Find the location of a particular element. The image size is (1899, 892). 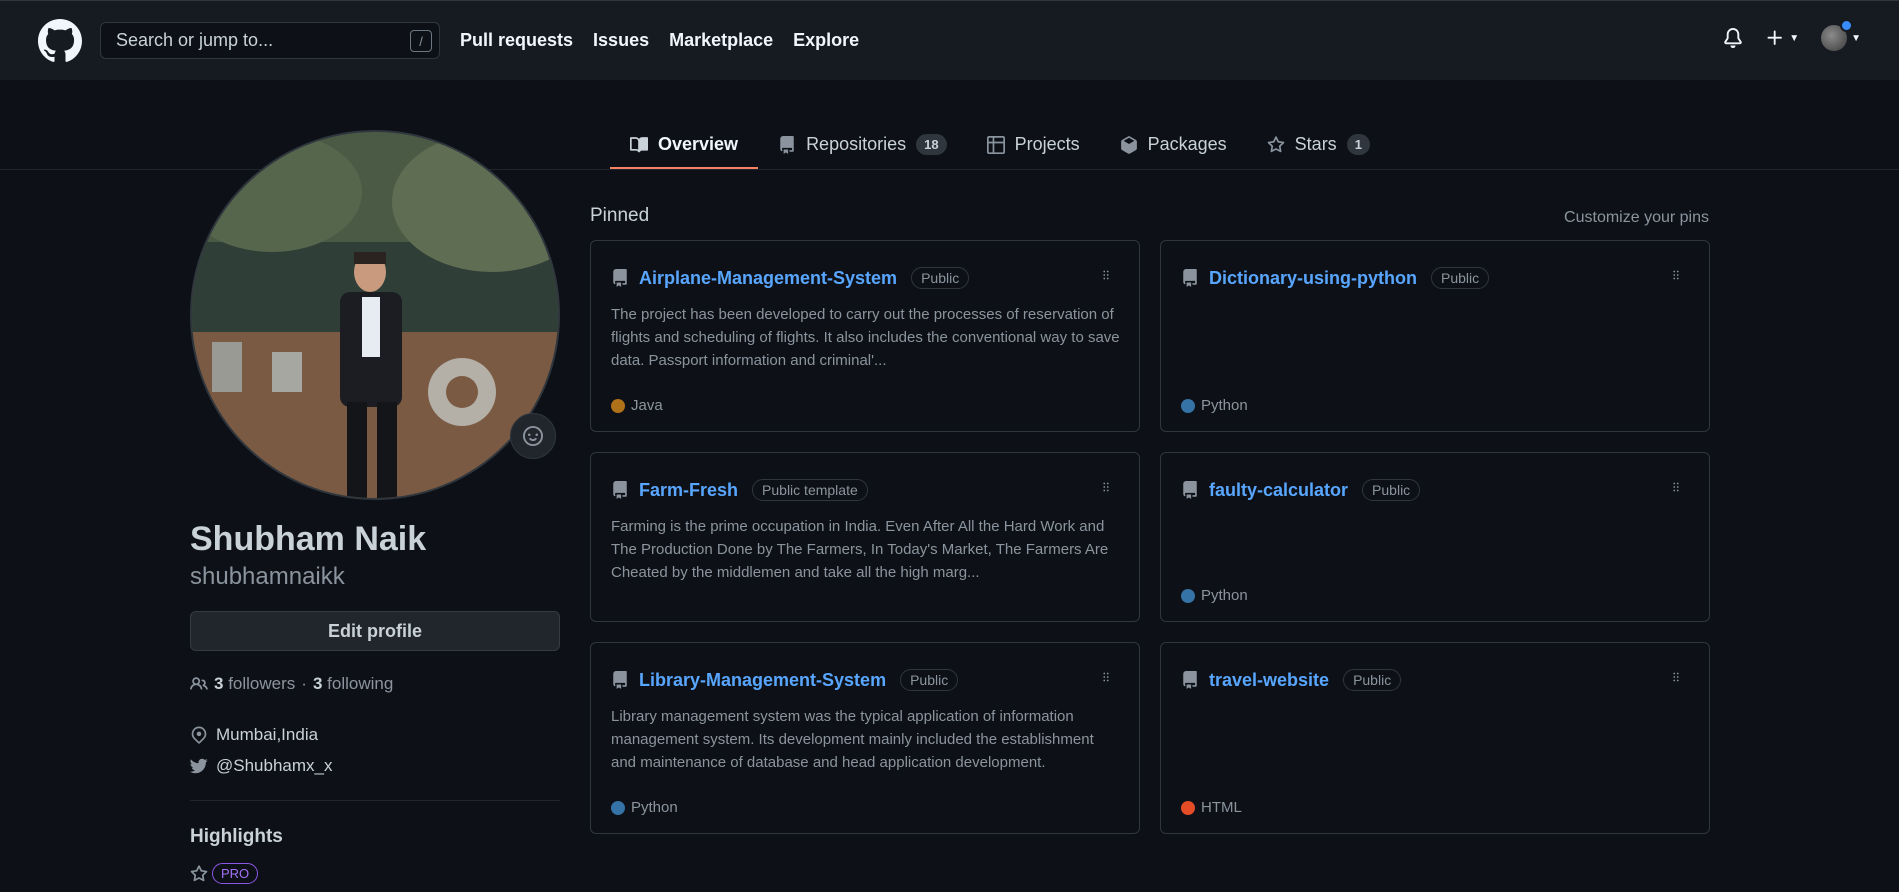

nav-pull-requests: Pull requests is located at coordinates (516, 40).